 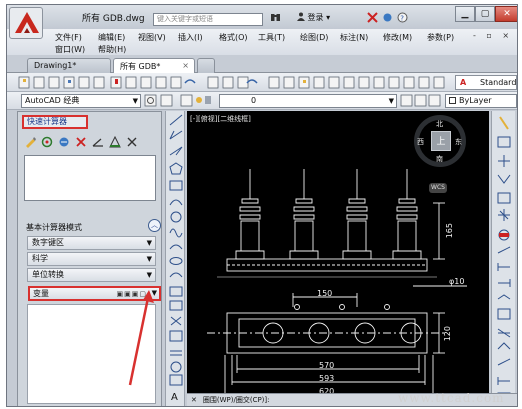 I want to click on text-style-value: Standard, so click(x=498, y=82).